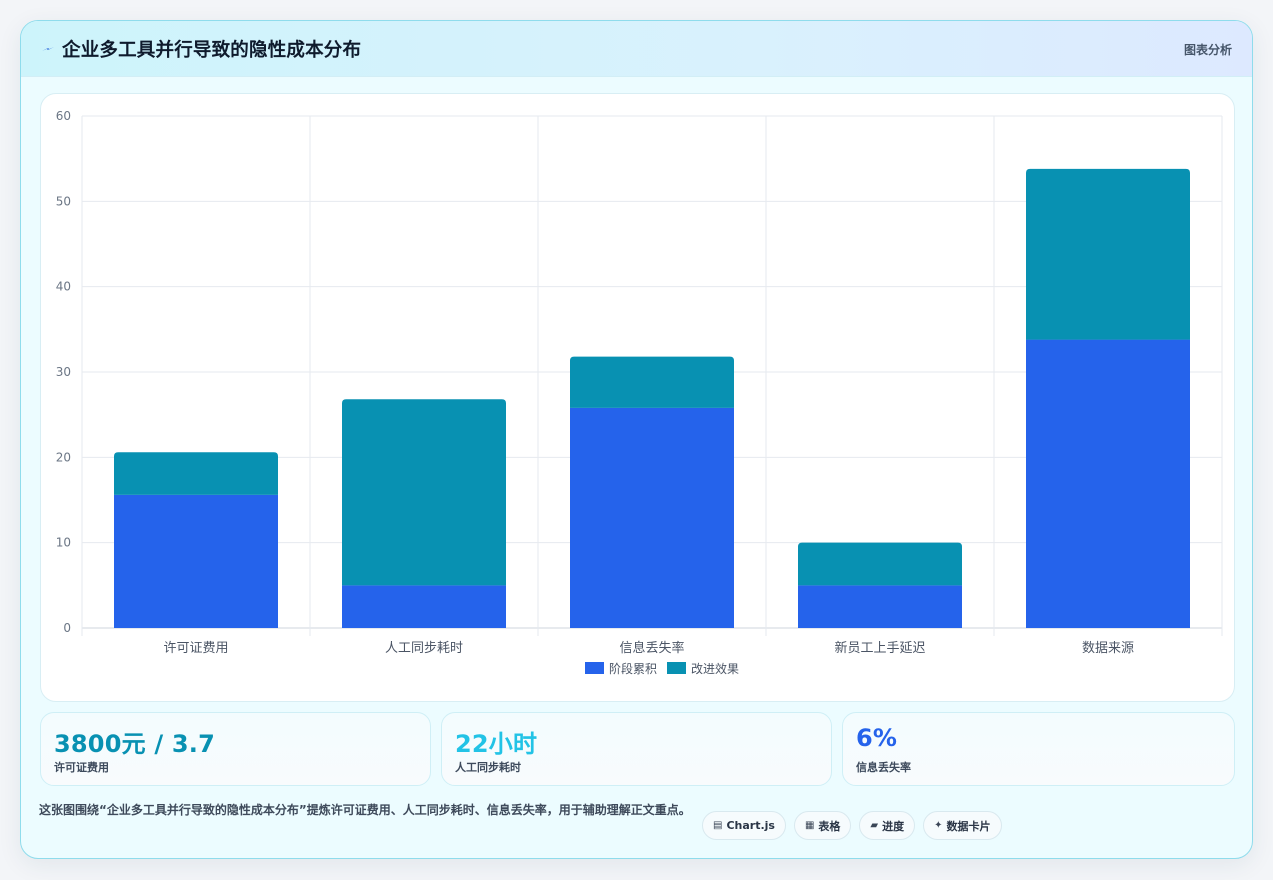  I want to click on x-tick-label: 许可证费用, so click(195, 648).